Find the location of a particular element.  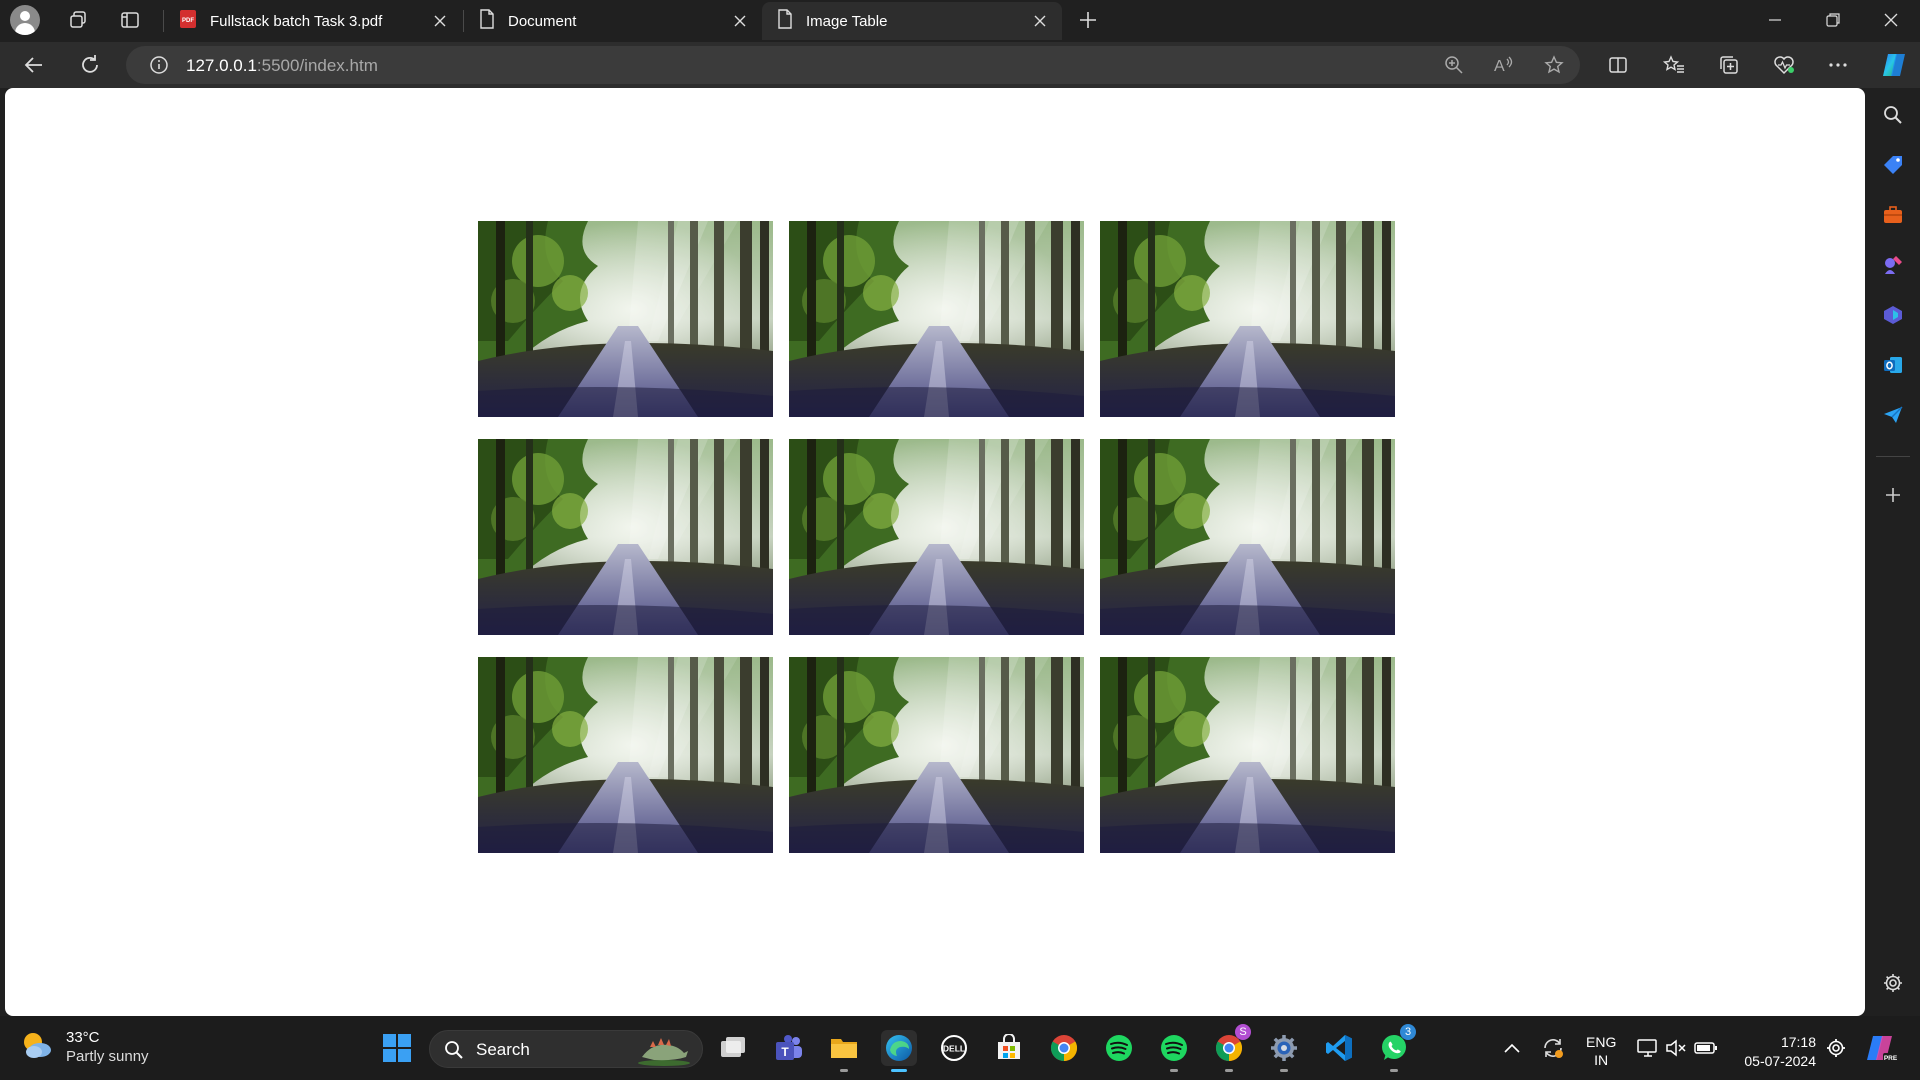

back-button is located at coordinates (34, 65).